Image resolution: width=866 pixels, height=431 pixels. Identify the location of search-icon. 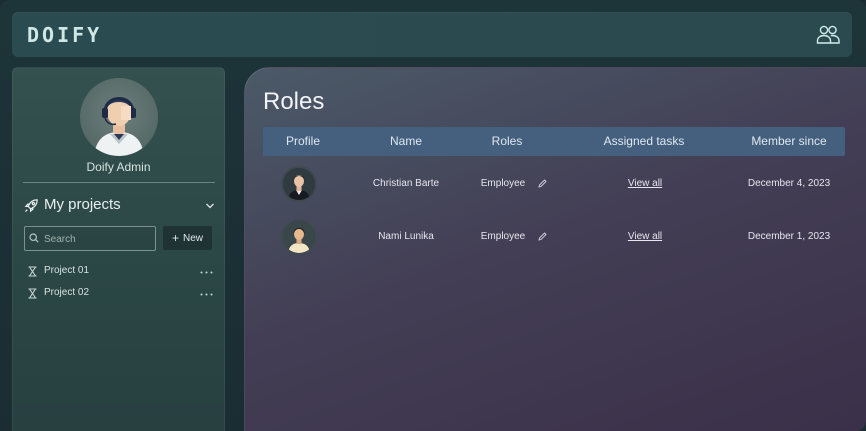
(34, 238).